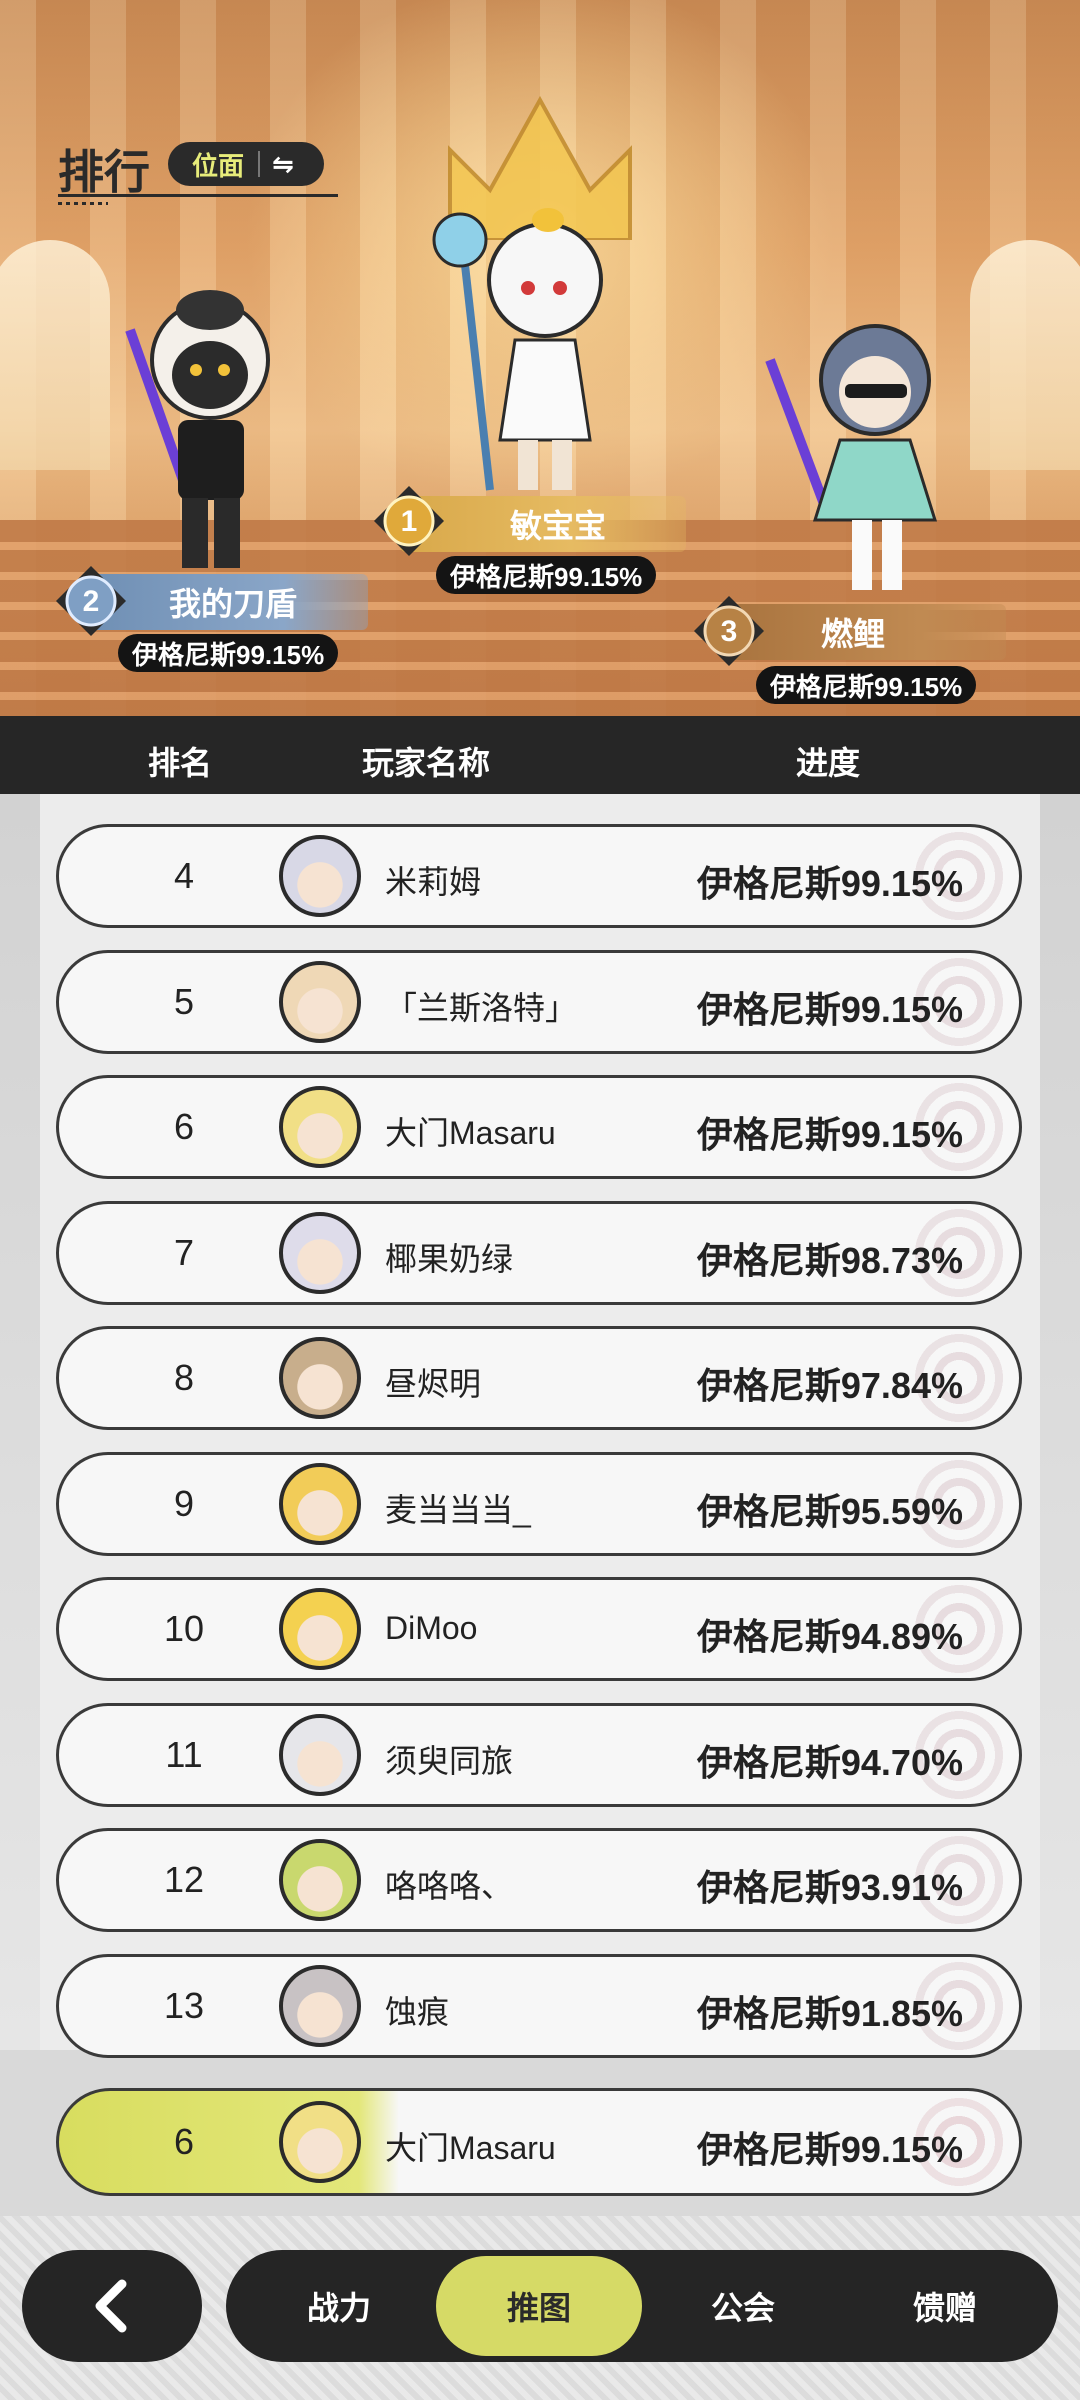  I want to click on tab-guild: 公会, so click(743, 2306).